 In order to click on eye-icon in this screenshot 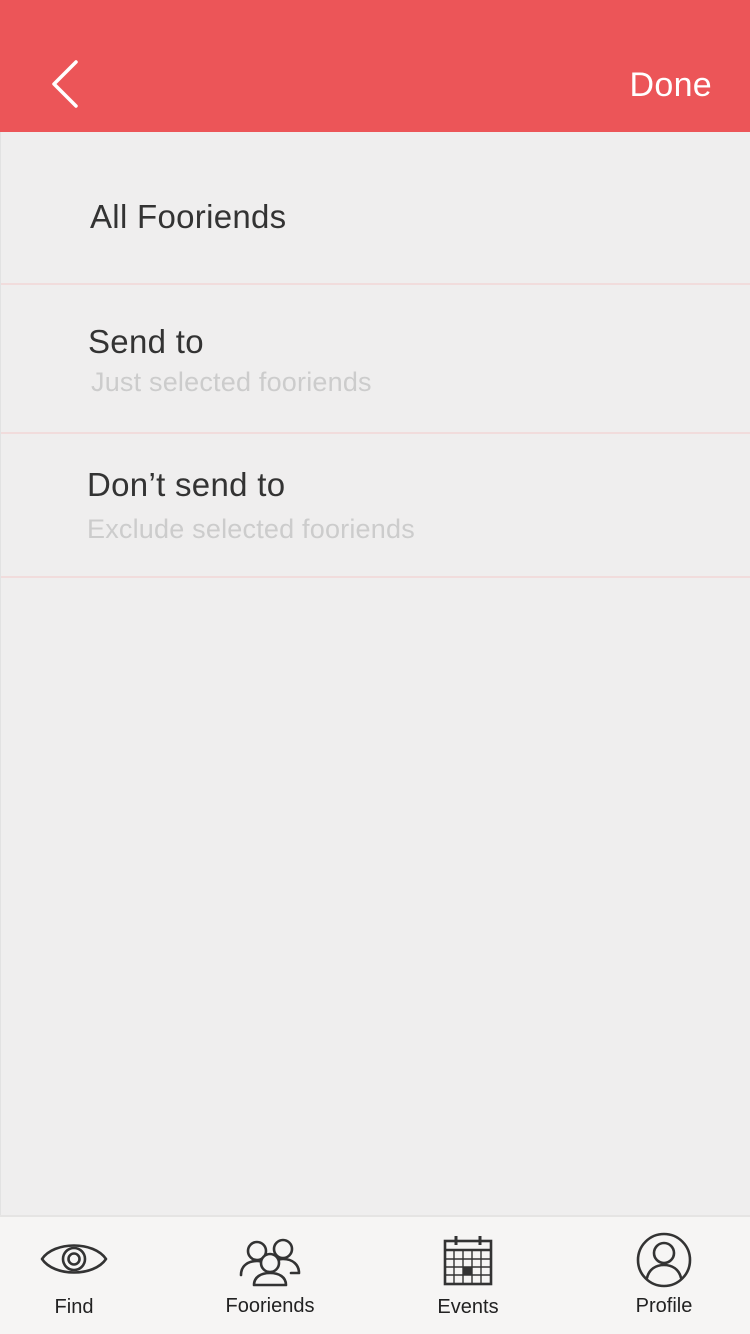, I will do `click(74, 1259)`.